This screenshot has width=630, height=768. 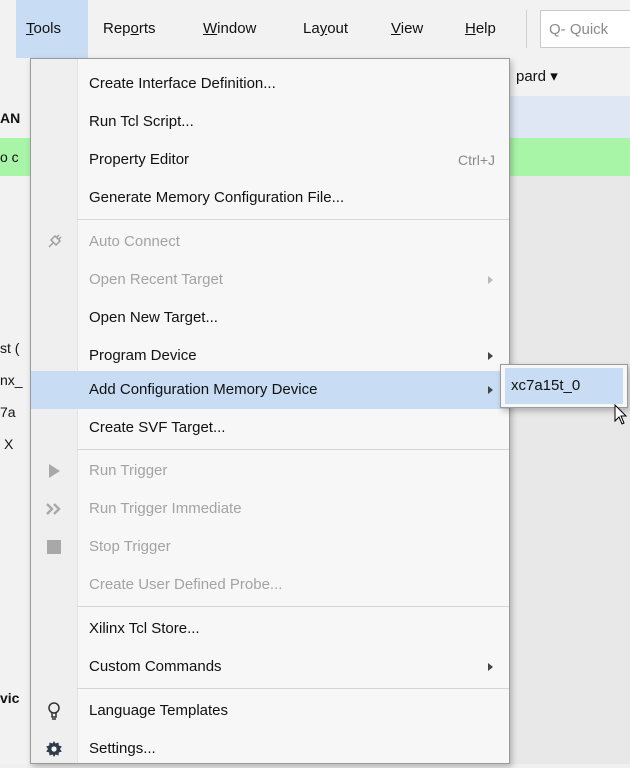 What do you see at coordinates (270, 547) in the screenshot?
I see `menu-item-stop-trigger: Stop Trigger` at bounding box center [270, 547].